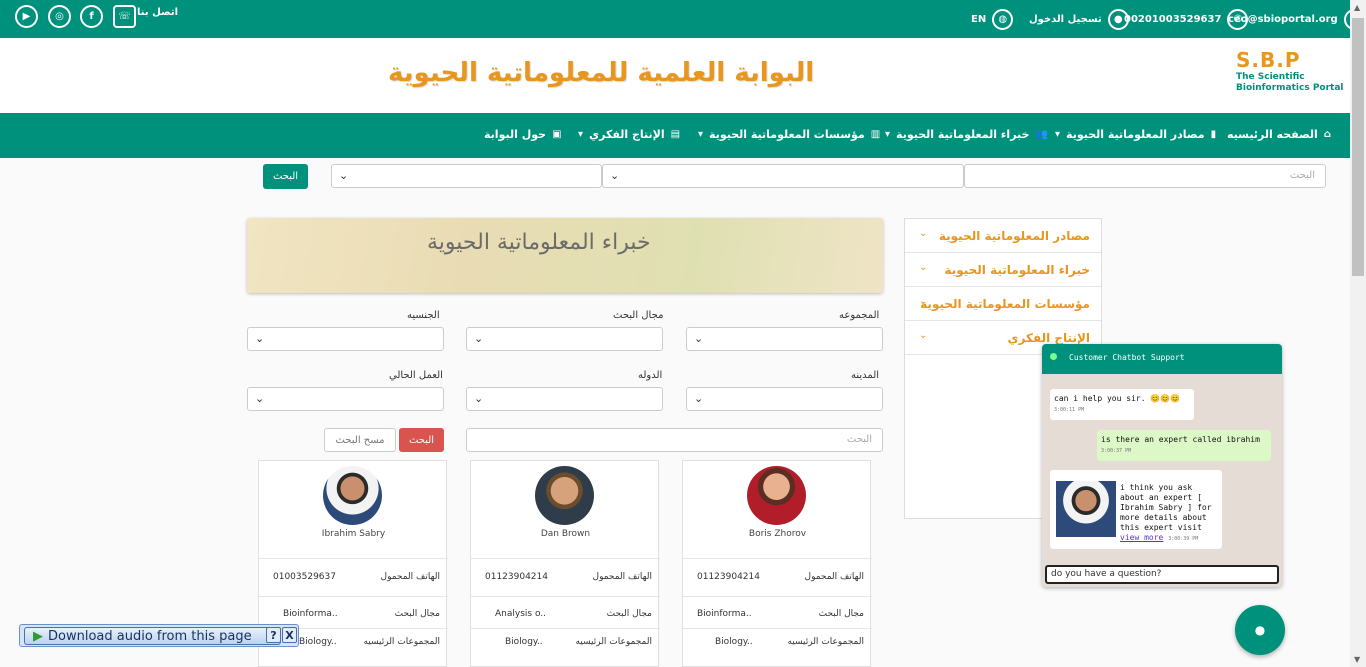 The height and width of the screenshot is (667, 1366). I want to click on expert-name: Boris Zhorov, so click(777, 534).